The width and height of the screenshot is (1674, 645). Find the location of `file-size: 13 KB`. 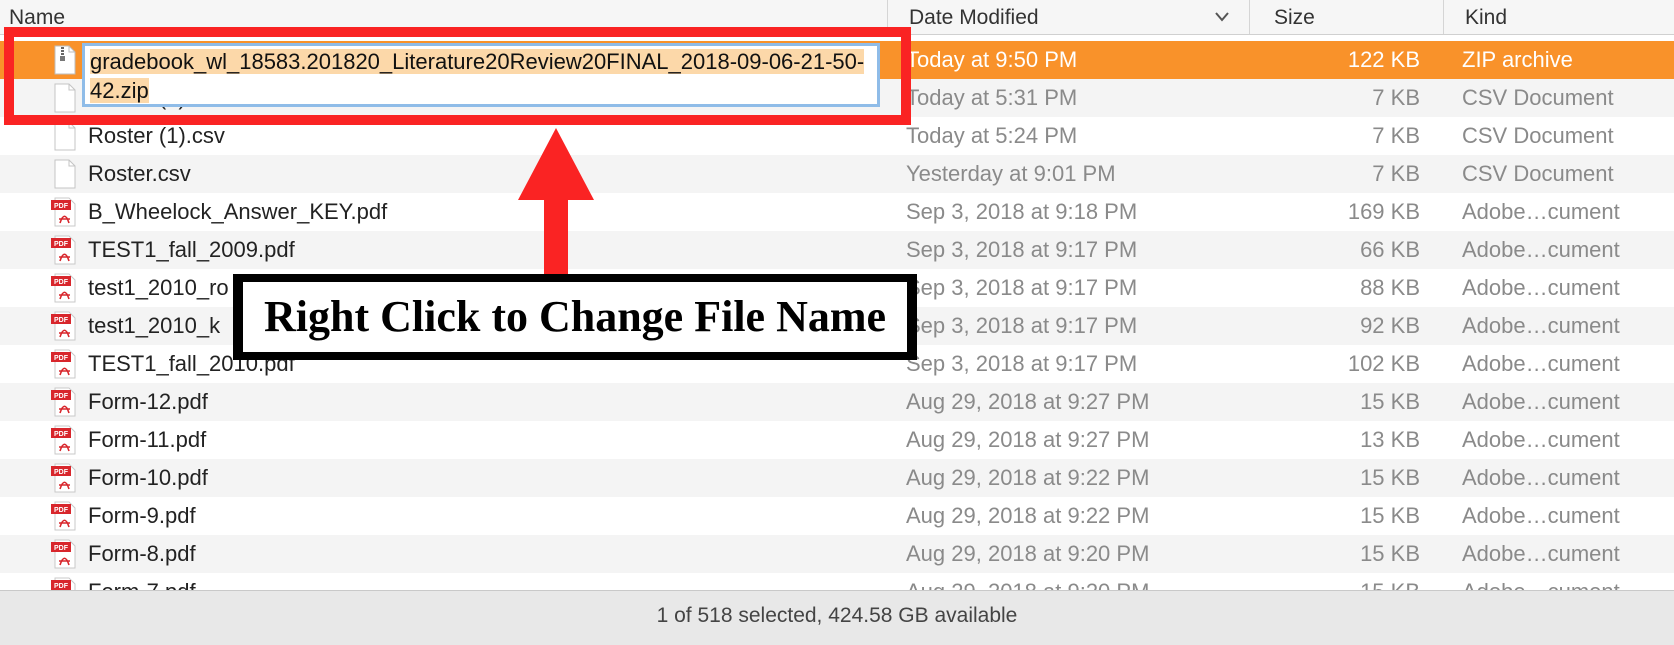

file-size: 13 KB is located at coordinates (1390, 439).